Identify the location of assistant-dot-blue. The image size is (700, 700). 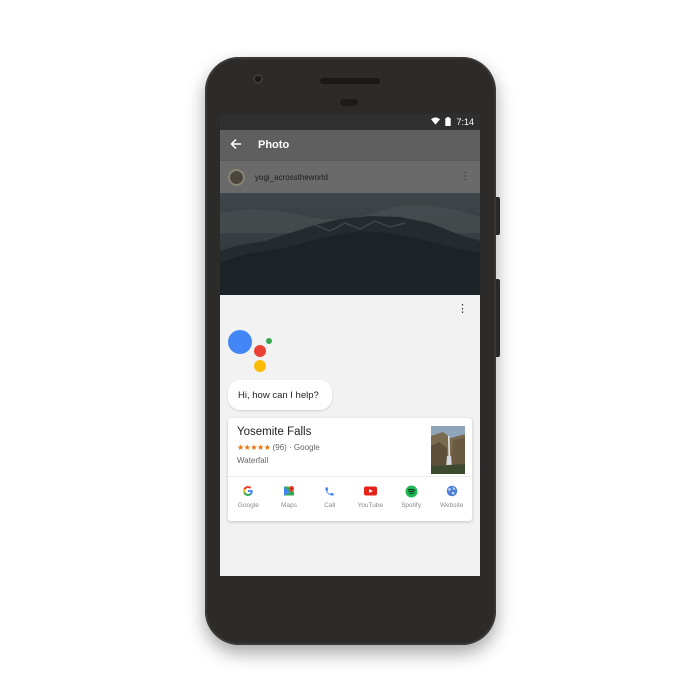
(240, 342).